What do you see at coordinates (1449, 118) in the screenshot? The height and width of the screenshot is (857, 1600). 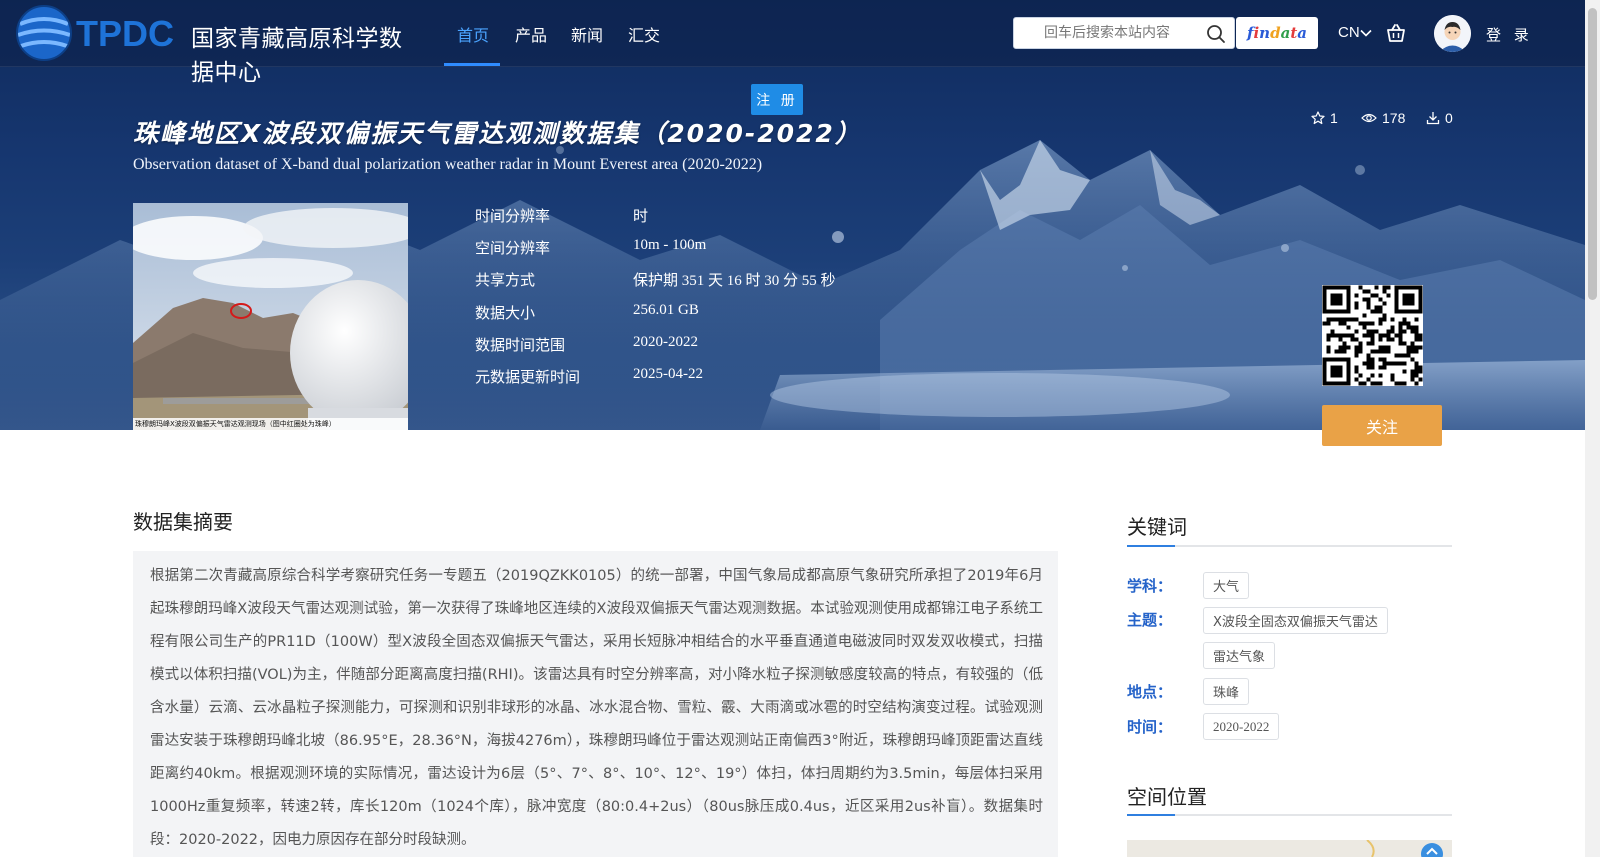 I see `downloads-number: 0` at bounding box center [1449, 118].